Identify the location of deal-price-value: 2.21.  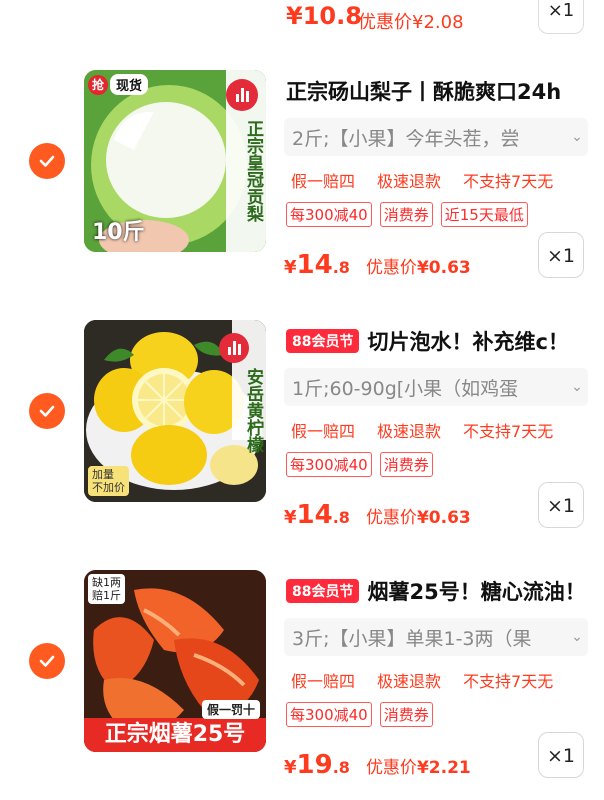
(449, 768).